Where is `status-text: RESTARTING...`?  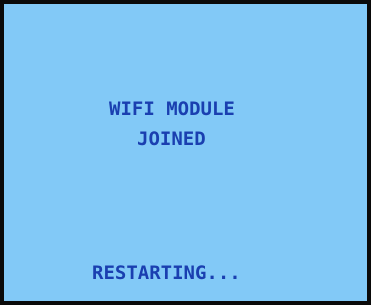
status-text: RESTARTING... is located at coordinates (166, 273).